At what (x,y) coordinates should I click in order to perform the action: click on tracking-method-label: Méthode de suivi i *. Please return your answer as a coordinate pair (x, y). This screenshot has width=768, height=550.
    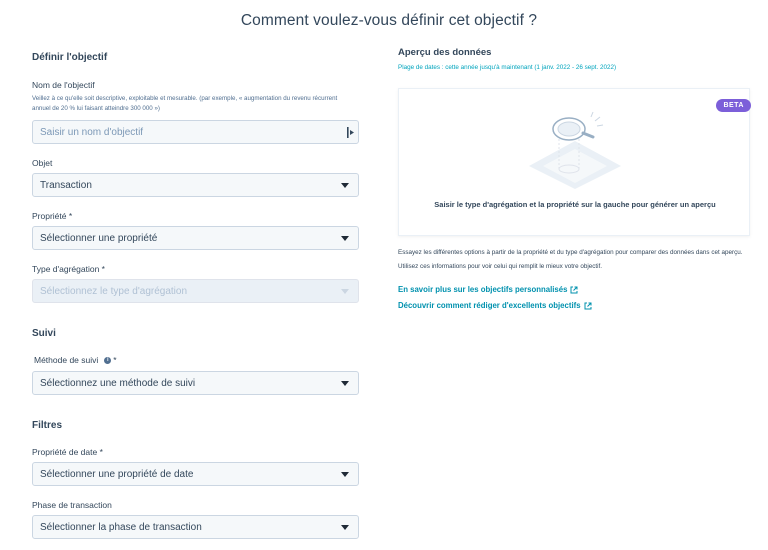
    Looking at the image, I should click on (75, 360).